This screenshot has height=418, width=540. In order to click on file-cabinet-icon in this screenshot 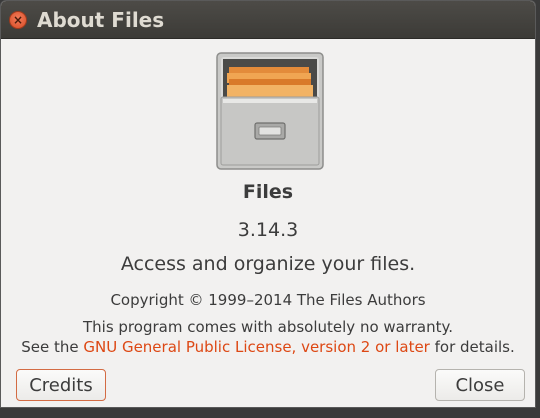, I will do `click(270, 111)`.